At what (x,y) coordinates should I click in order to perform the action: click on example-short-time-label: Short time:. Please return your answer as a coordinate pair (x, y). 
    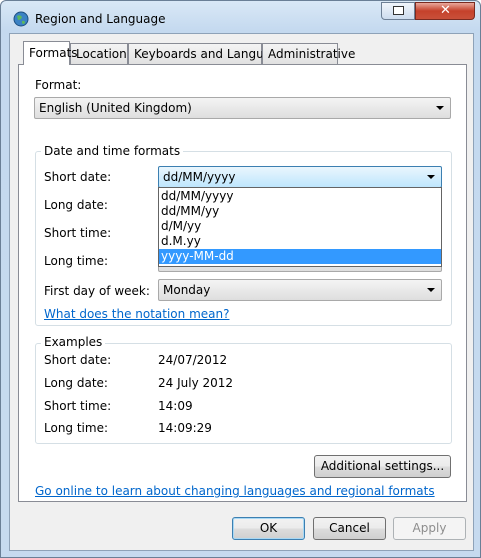
    Looking at the image, I should click on (78, 406).